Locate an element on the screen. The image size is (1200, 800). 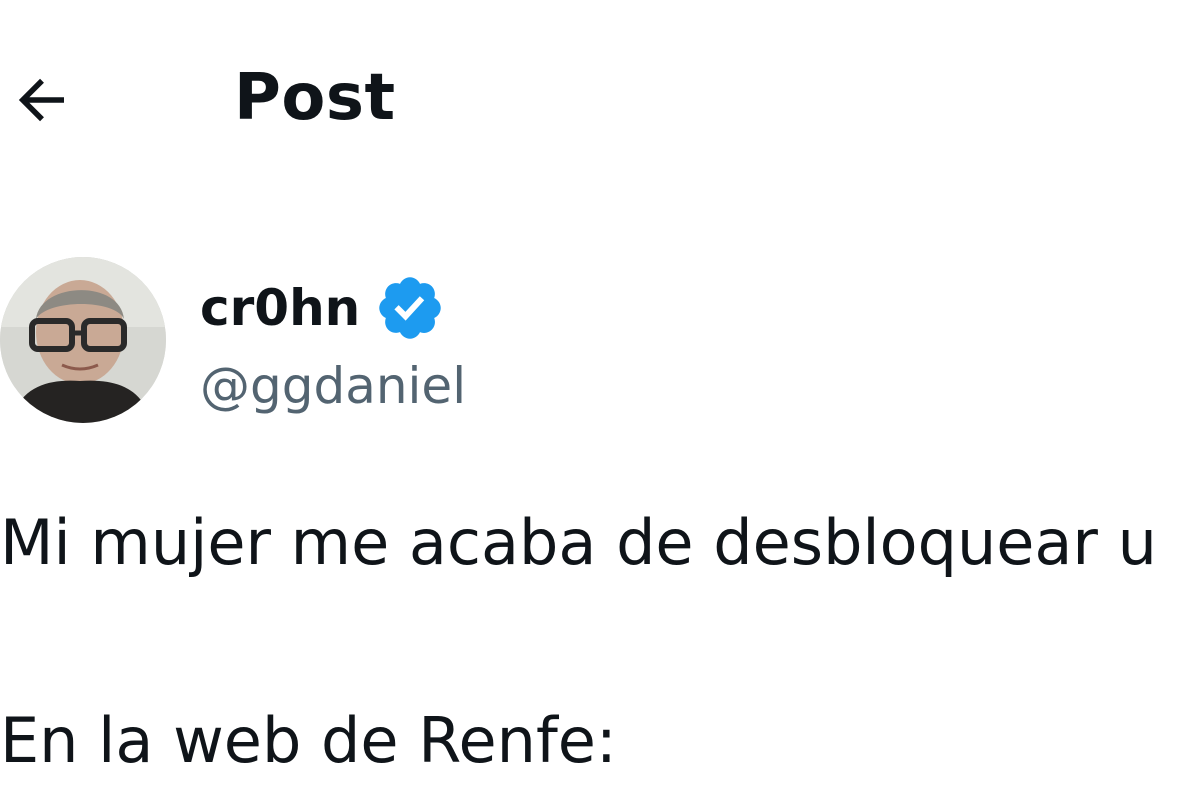
post-text-line: Mi mujer me acaba de desbloquear u is located at coordinates (578, 542).